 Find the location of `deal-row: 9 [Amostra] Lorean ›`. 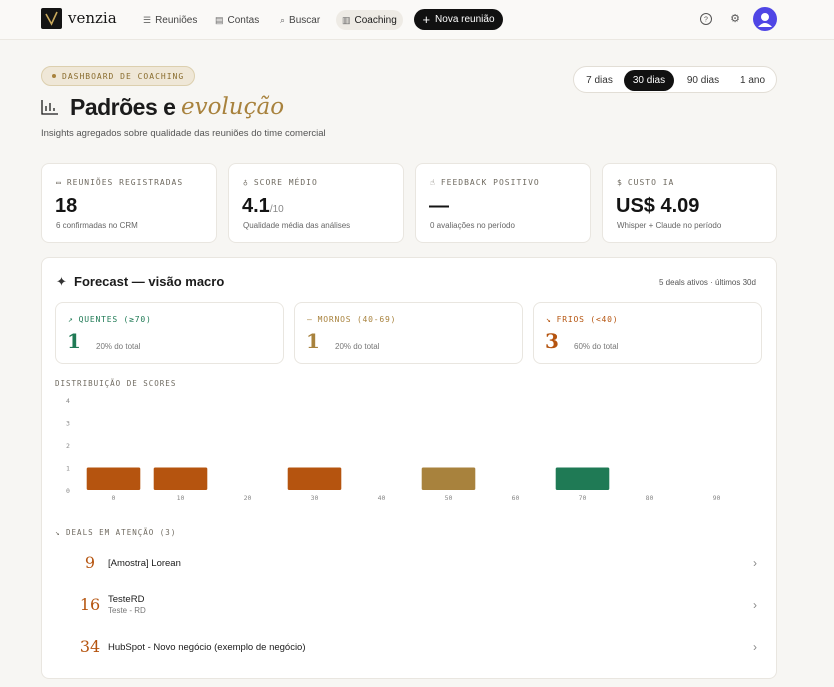

deal-row: 9 [Amostra] Lorean › is located at coordinates (417, 564).